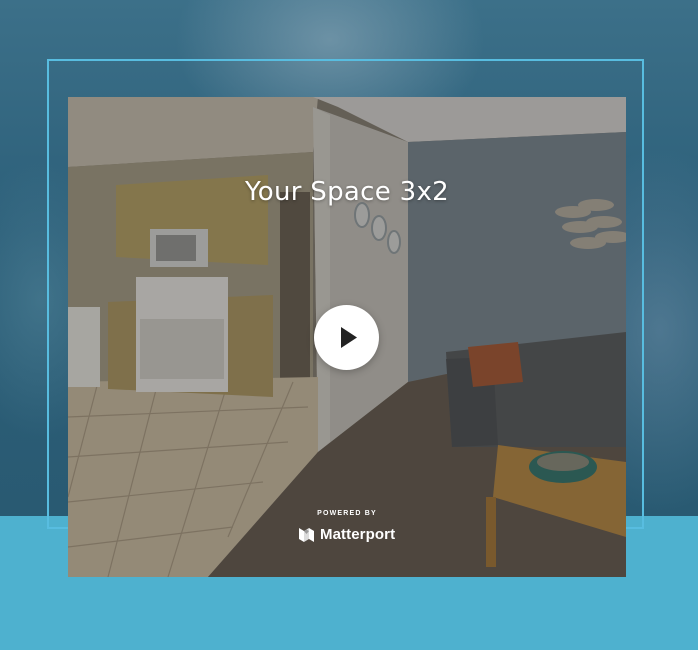 This screenshot has height=650, width=698. I want to click on matterport-brand-link: Matterport, so click(346, 534).